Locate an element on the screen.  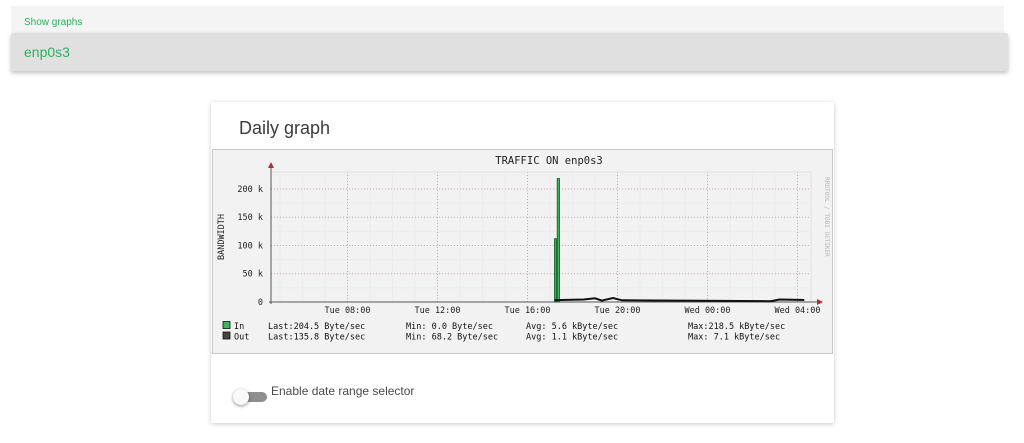
x-tick-label: Tue 20:00 is located at coordinates (617, 311).